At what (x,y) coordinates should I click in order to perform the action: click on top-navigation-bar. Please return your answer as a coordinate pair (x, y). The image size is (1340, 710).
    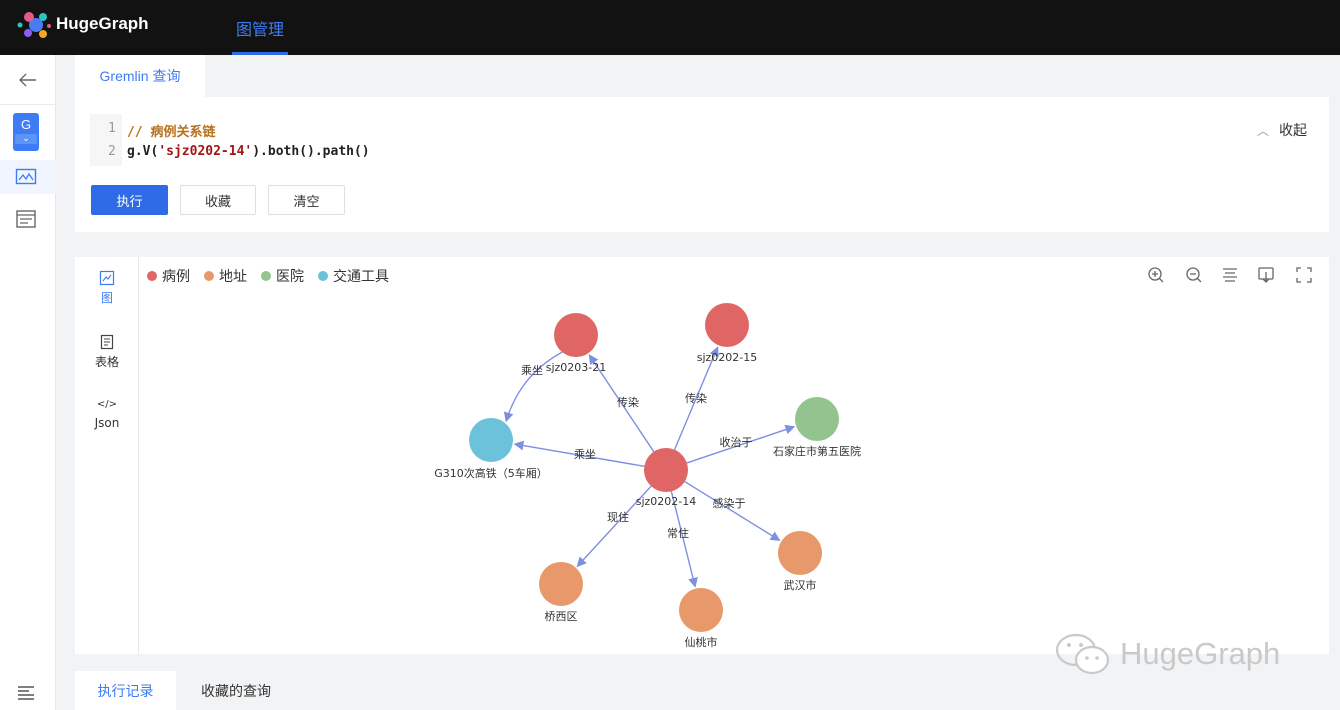
    Looking at the image, I should click on (670, 27).